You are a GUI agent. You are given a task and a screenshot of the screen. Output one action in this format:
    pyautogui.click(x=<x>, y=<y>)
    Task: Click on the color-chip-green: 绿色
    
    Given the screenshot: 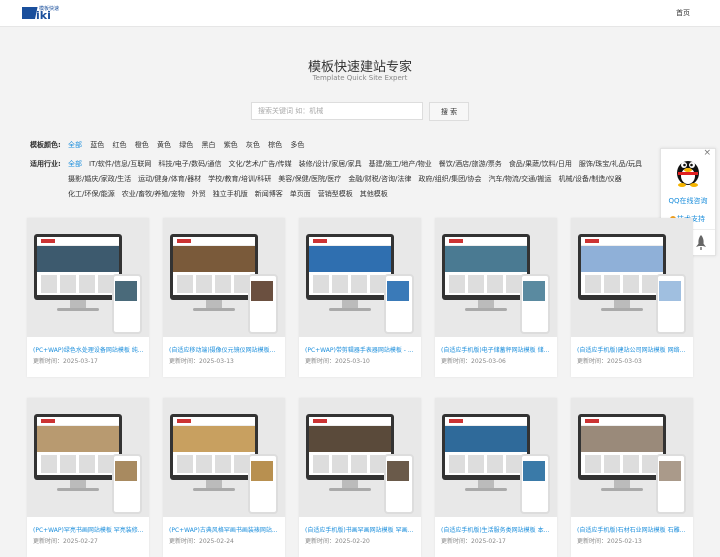 What is the action you would take?
    pyautogui.click(x=186, y=145)
    